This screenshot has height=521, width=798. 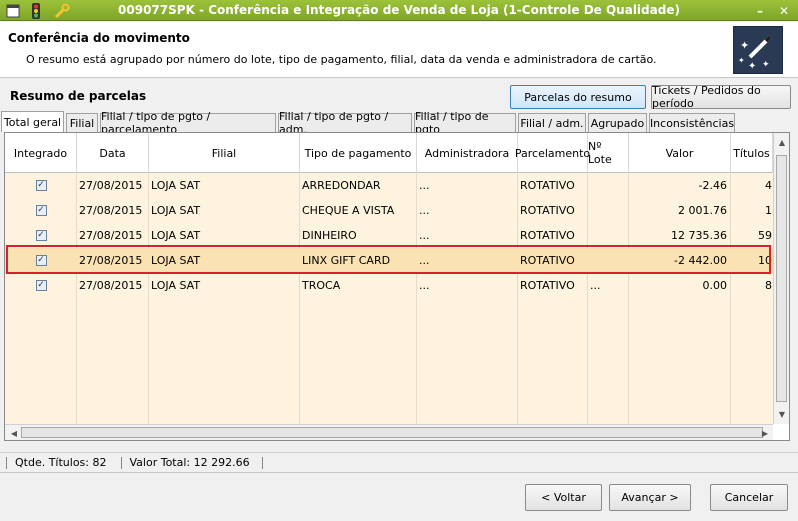 What do you see at coordinates (78, 96) in the screenshot?
I see `section-title: Resumo de parcelas` at bounding box center [78, 96].